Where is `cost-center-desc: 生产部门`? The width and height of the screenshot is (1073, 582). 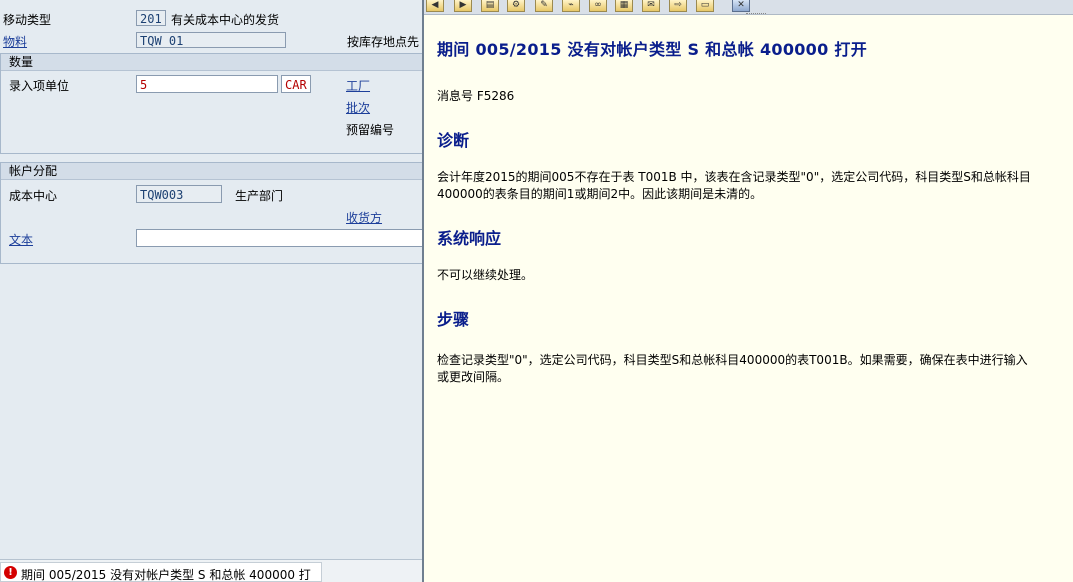
cost-center-desc: 生产部门 is located at coordinates (259, 196).